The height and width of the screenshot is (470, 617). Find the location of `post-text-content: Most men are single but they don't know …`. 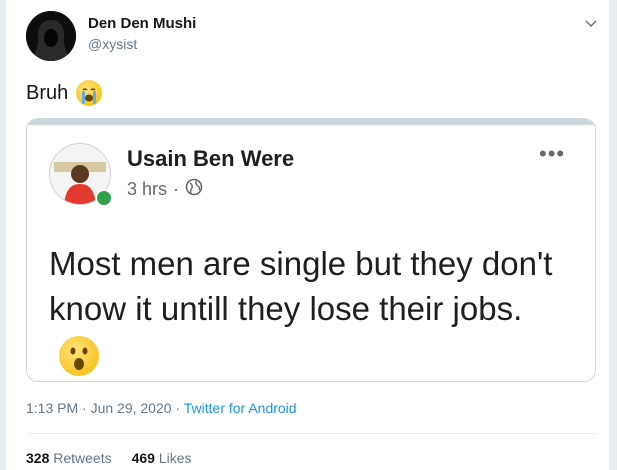

post-text-content: Most men are single but they don't know … is located at coordinates (301, 286).